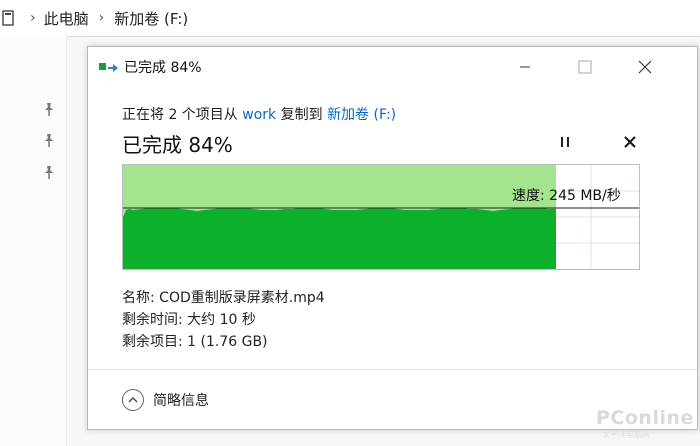 The image size is (700, 446). Describe the element at coordinates (181, 401) in the screenshot. I see `fewer-details-label: 简略信息` at that location.